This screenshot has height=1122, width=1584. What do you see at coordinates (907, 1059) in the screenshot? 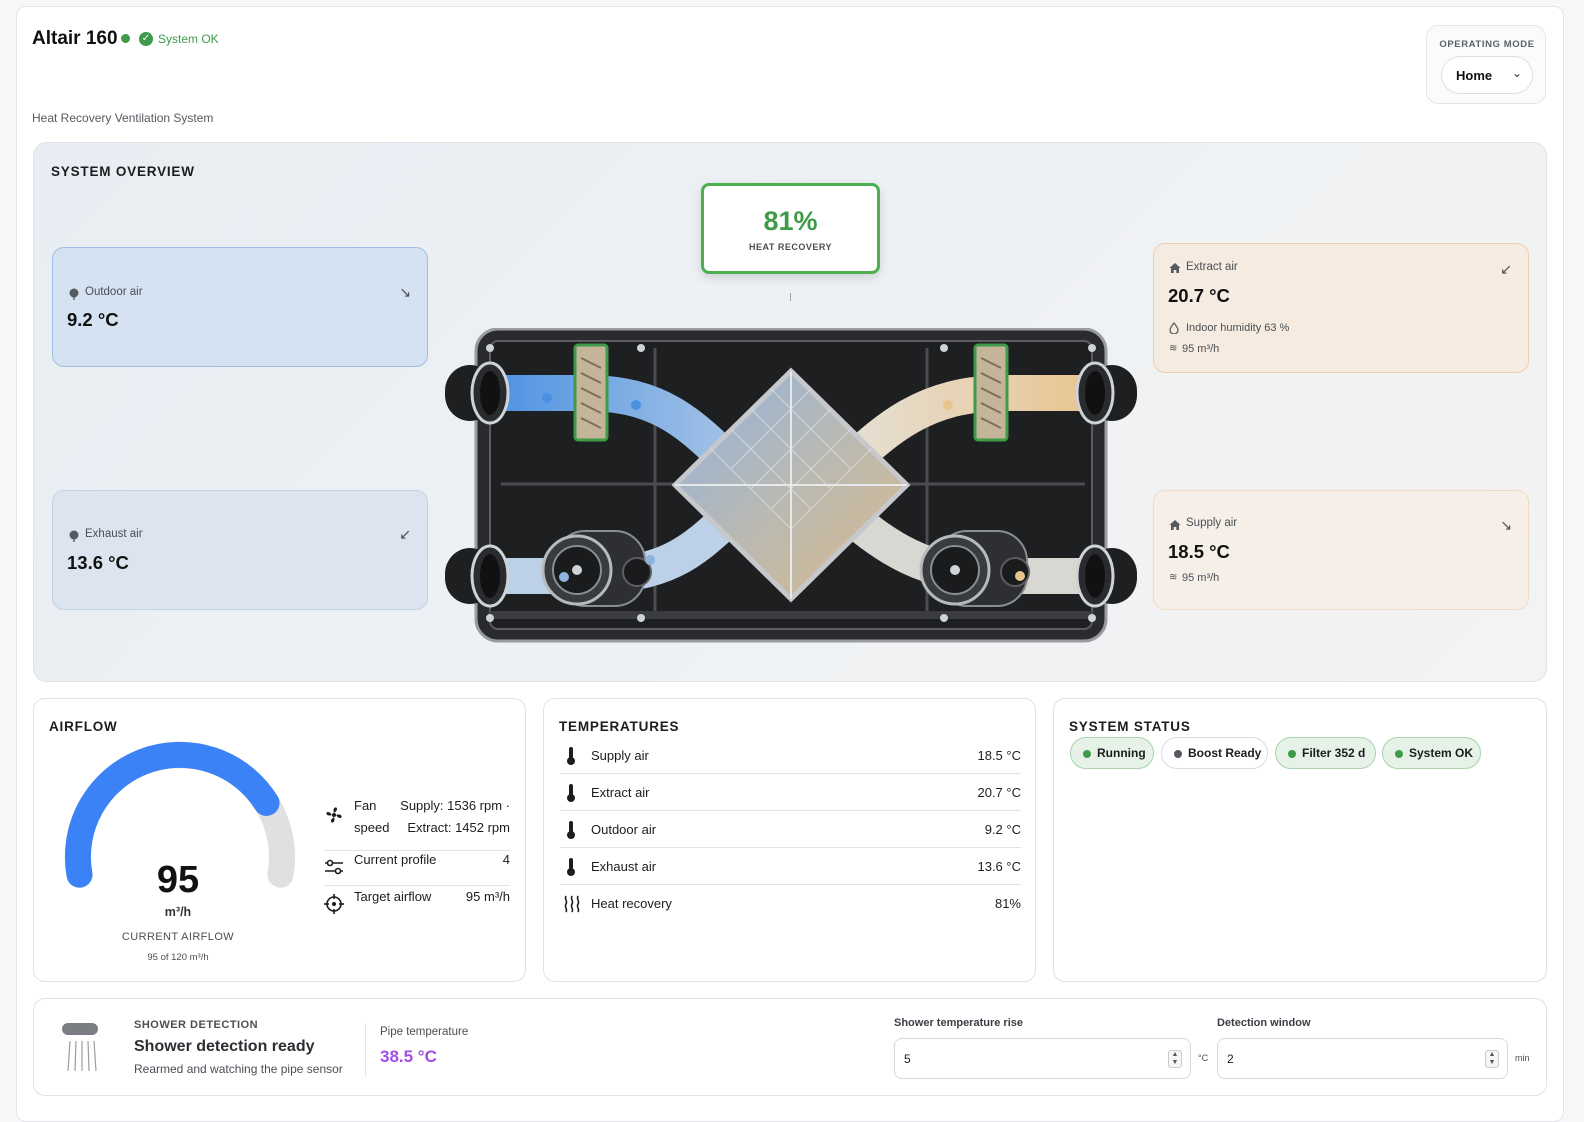
I see `shower-rise-value: 5` at bounding box center [907, 1059].